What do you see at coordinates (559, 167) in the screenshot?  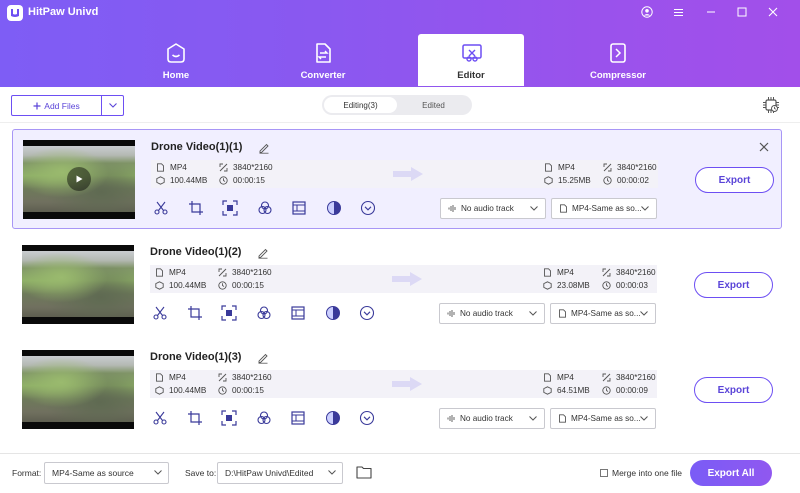 I see `output-format: MP4` at bounding box center [559, 167].